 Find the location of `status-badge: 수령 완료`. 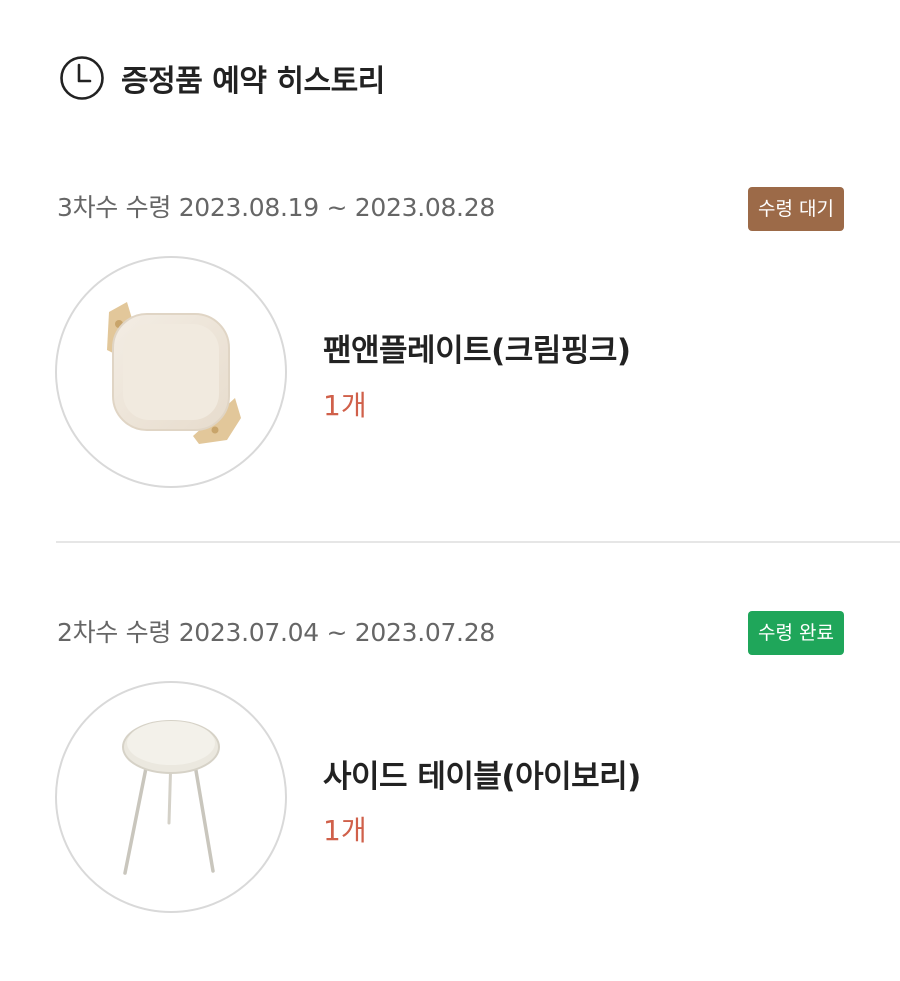

status-badge: 수령 완료 is located at coordinates (796, 633).